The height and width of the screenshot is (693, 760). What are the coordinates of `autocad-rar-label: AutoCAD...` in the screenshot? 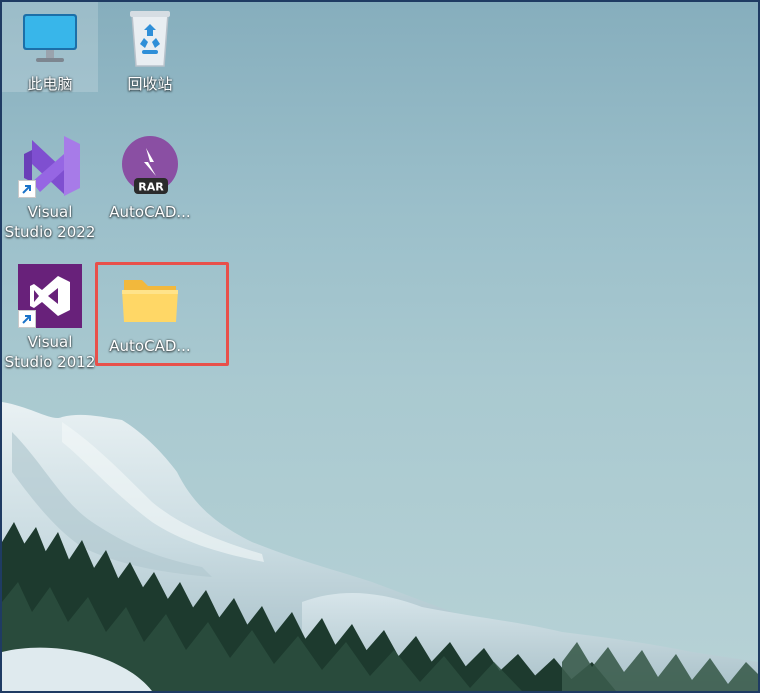 It's located at (150, 212).